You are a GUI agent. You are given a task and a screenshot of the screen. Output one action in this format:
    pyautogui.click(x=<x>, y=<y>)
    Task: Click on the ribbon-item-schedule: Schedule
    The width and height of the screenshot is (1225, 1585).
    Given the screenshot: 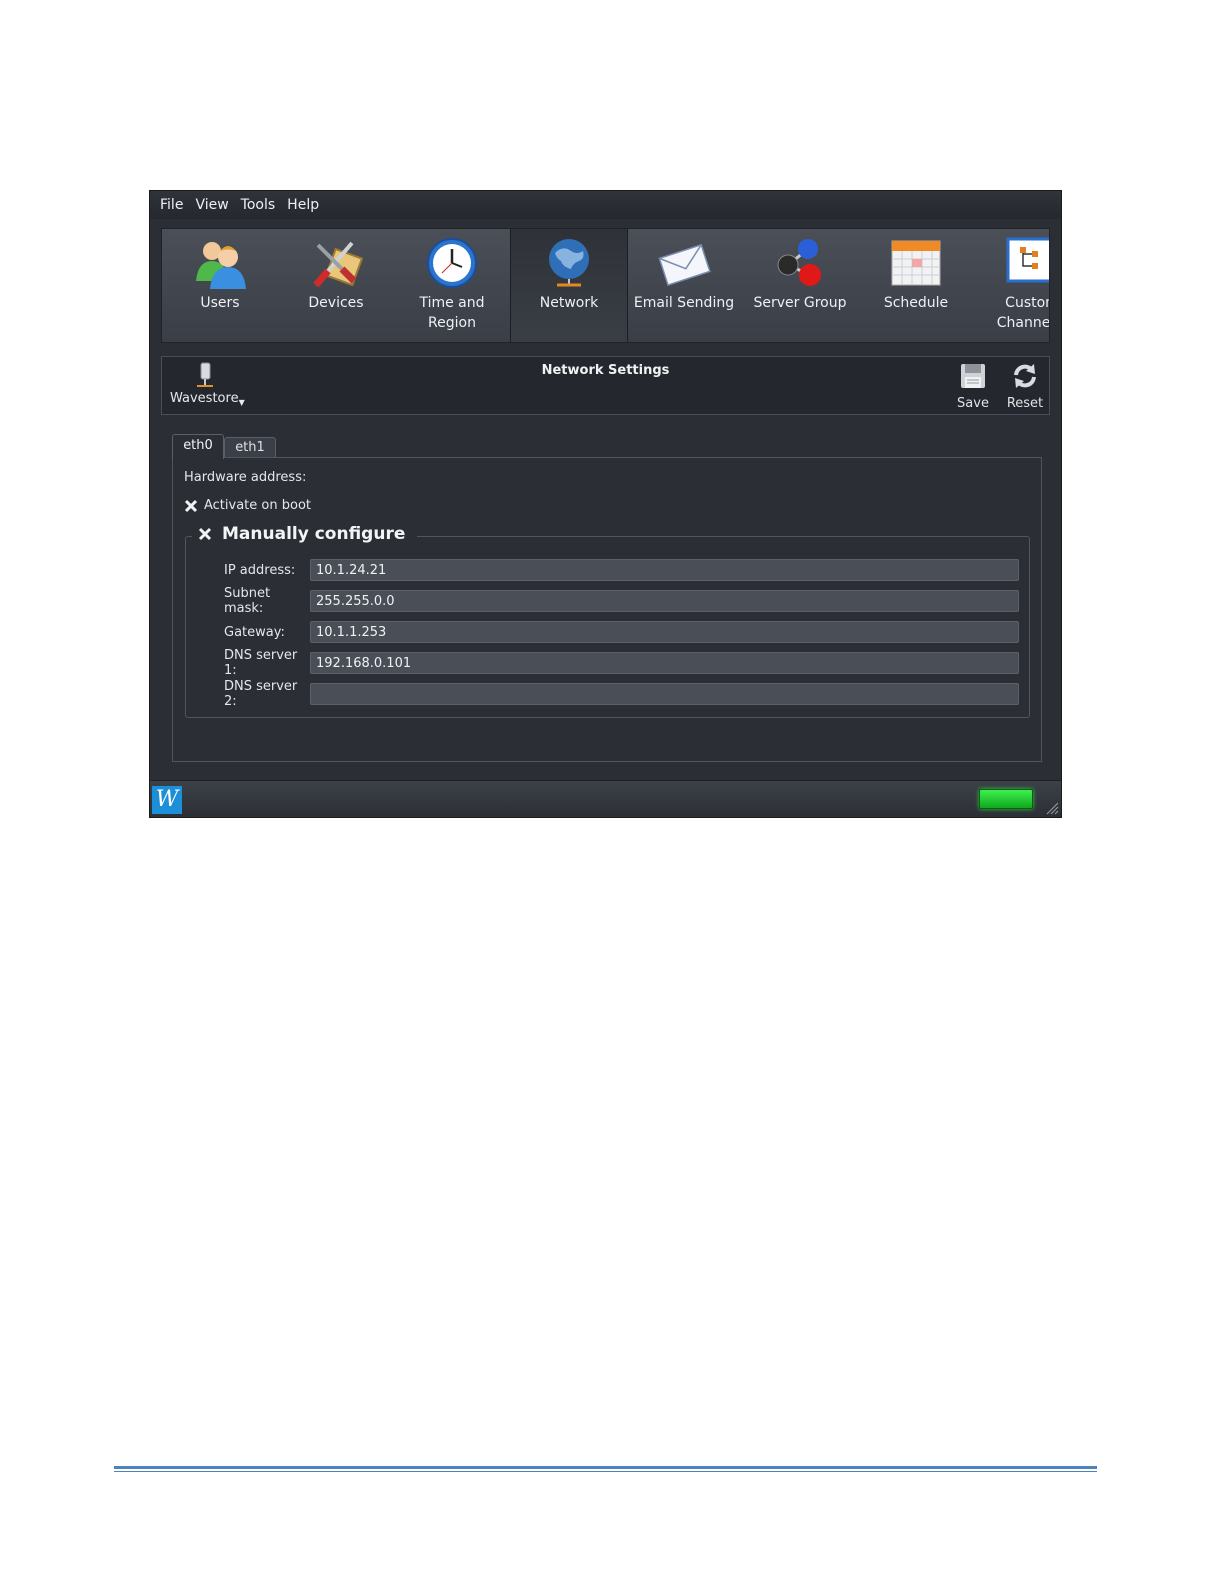 What is the action you would take?
    pyautogui.click(x=916, y=285)
    